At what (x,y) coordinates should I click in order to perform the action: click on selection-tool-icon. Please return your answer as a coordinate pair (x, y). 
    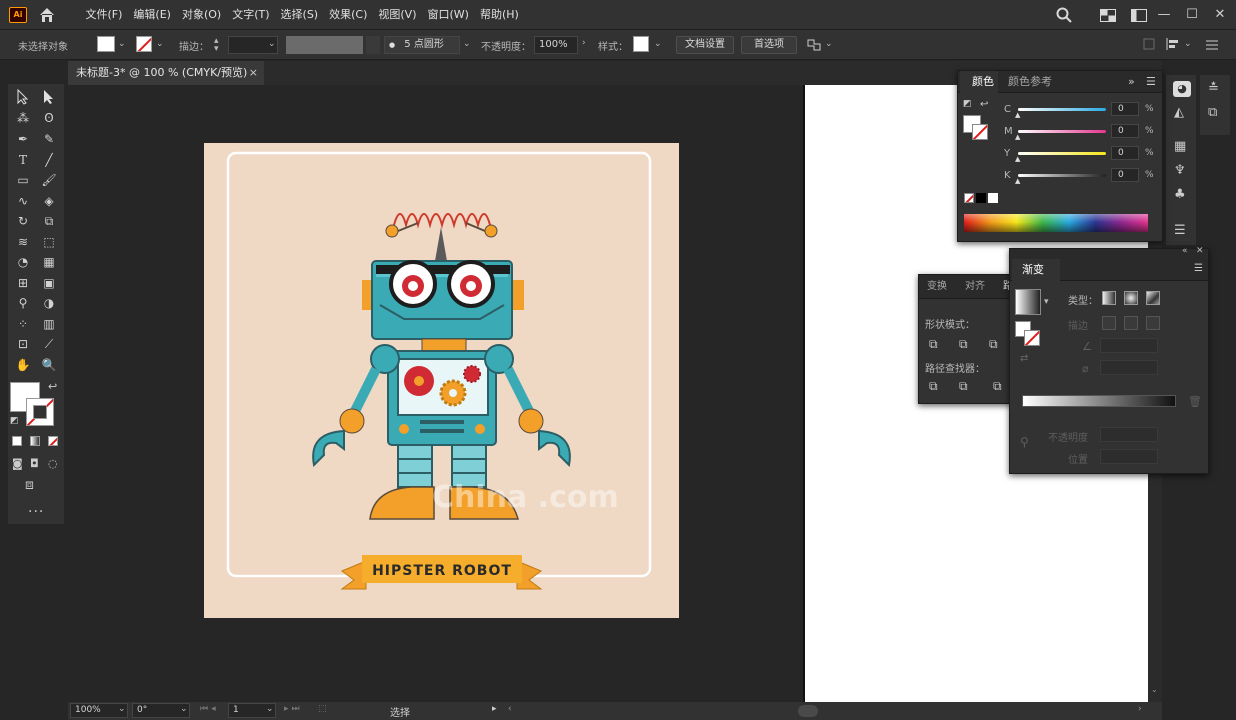
    Looking at the image, I should click on (23, 97).